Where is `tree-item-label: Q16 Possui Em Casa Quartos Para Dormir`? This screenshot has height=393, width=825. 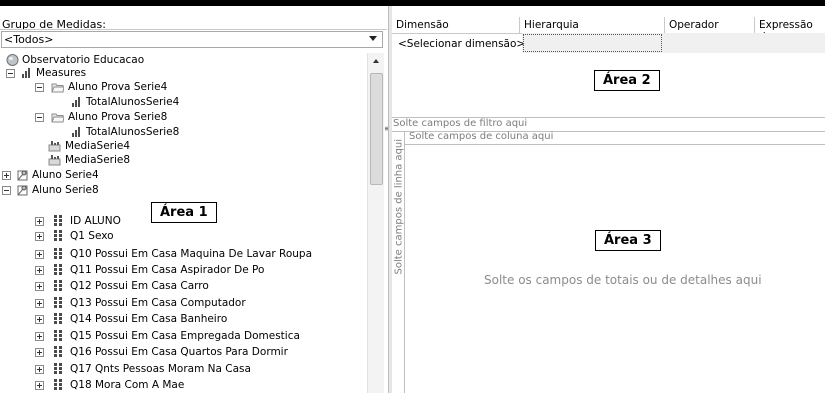
tree-item-label: Q16 Possui Em Casa Quartos Para Dormir is located at coordinates (179, 352).